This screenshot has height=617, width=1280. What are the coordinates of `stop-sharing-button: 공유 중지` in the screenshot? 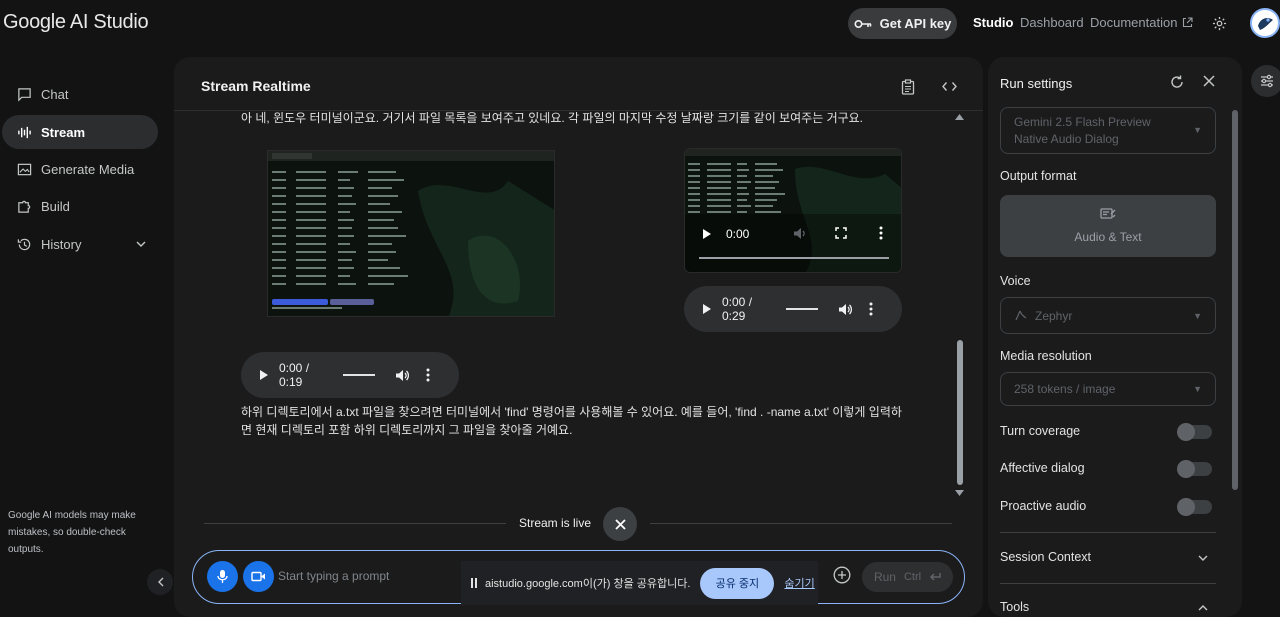 It's located at (737, 583).